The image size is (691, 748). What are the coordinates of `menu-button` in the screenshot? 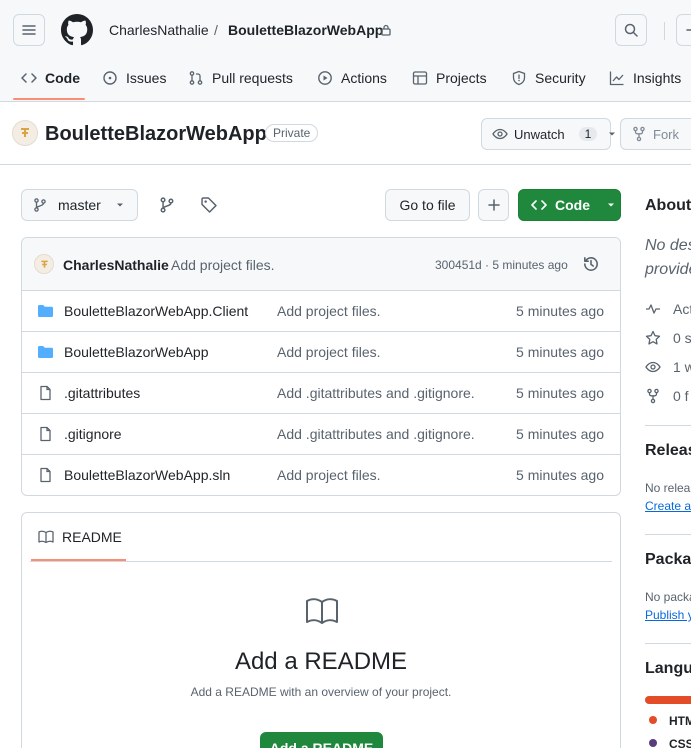 It's located at (29, 30).